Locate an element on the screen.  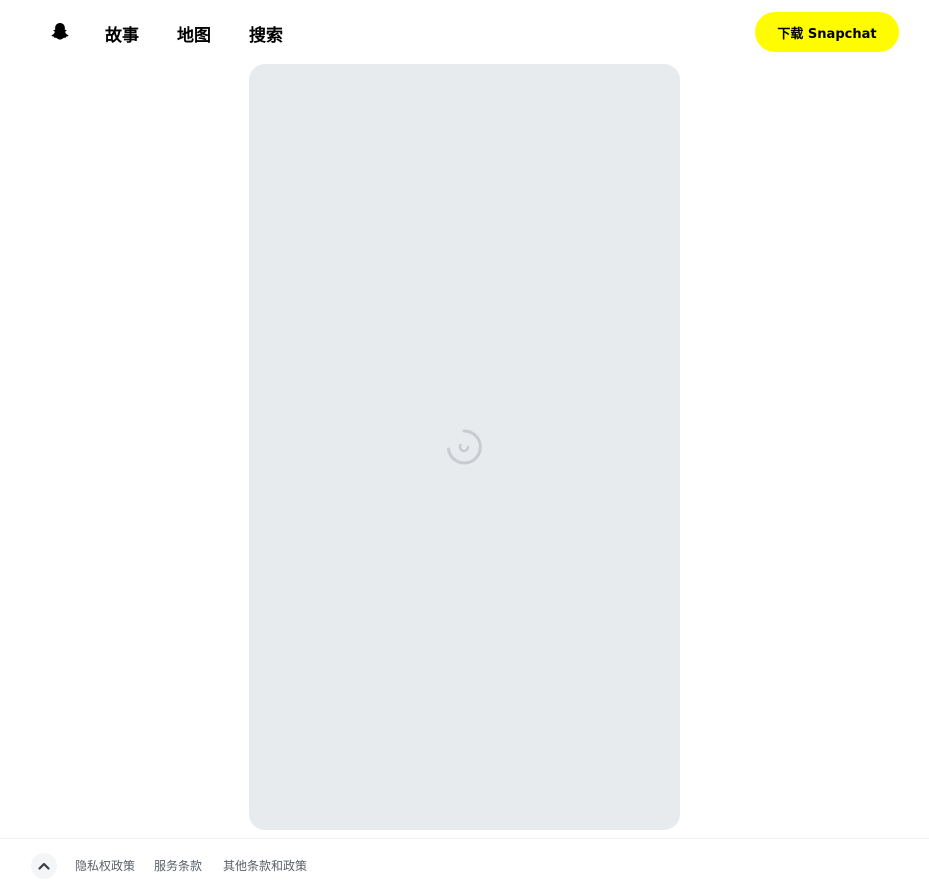
other-terms-link: 其他条款和政策 is located at coordinates (265, 866).